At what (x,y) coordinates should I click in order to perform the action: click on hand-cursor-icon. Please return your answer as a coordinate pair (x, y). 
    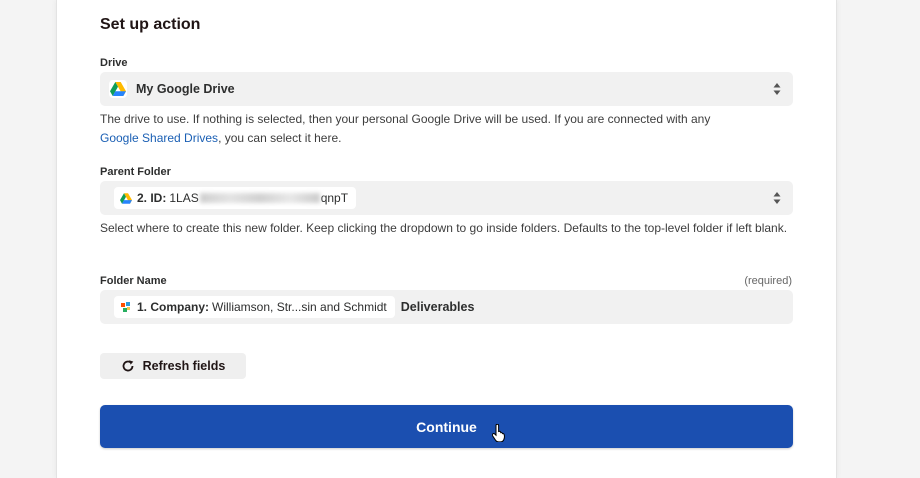
    Looking at the image, I should click on (498, 435).